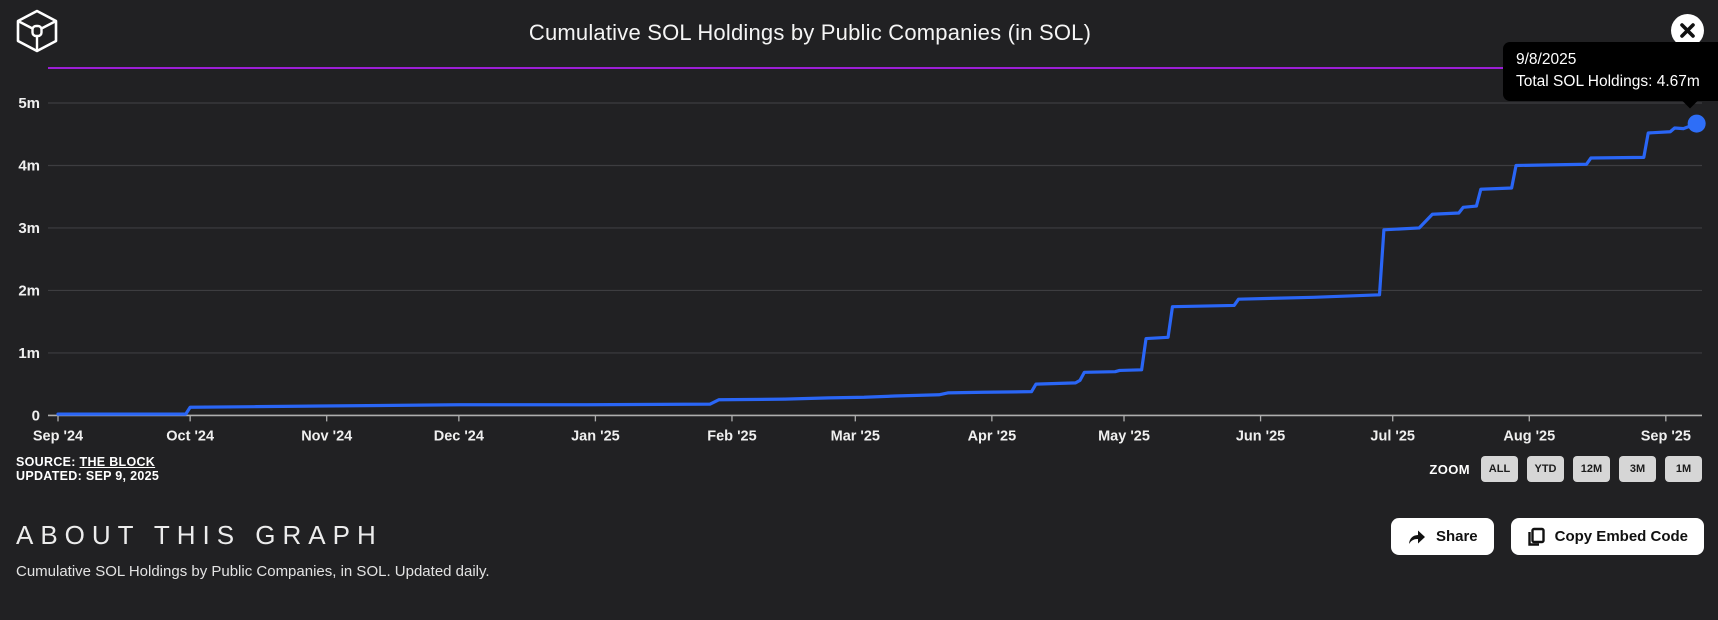  Describe the element at coordinates (1696, 123) in the screenshot. I see `last-point-marker` at that location.